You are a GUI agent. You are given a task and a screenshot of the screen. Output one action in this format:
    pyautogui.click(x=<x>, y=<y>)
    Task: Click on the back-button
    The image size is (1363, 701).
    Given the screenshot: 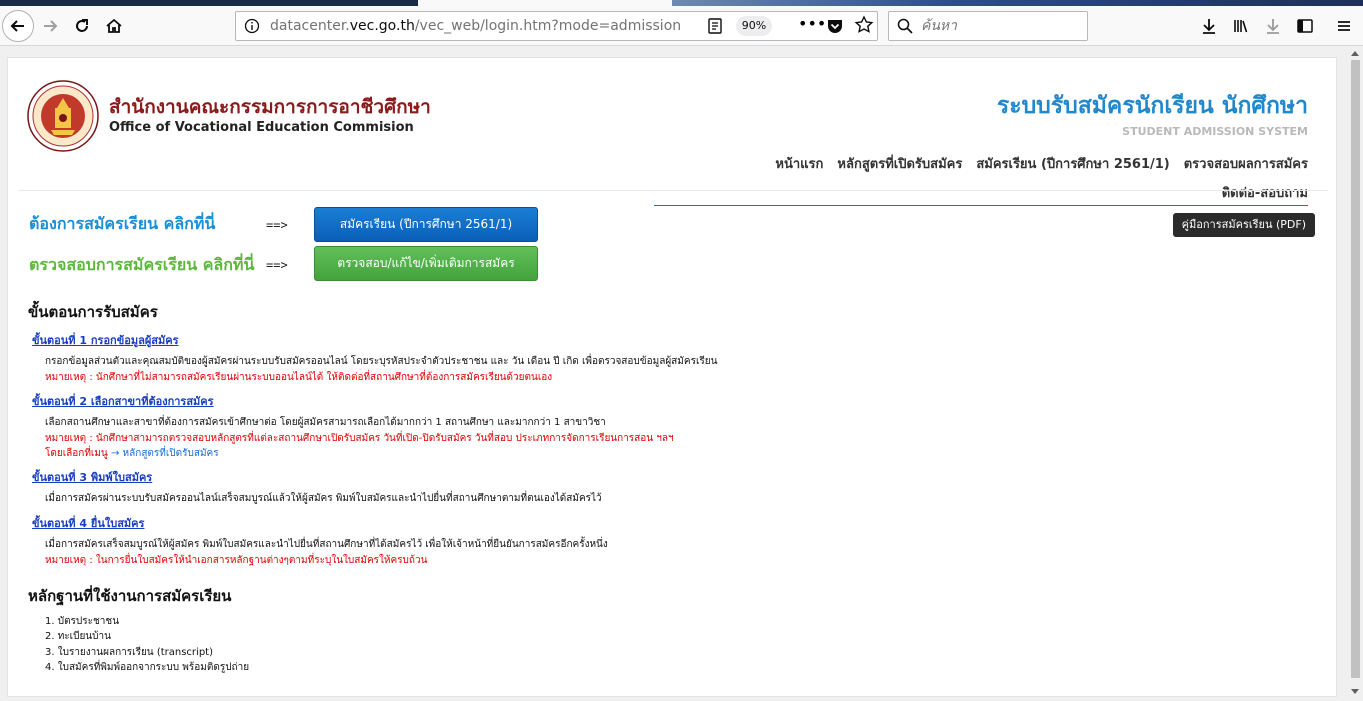 What is the action you would take?
    pyautogui.click(x=18, y=26)
    